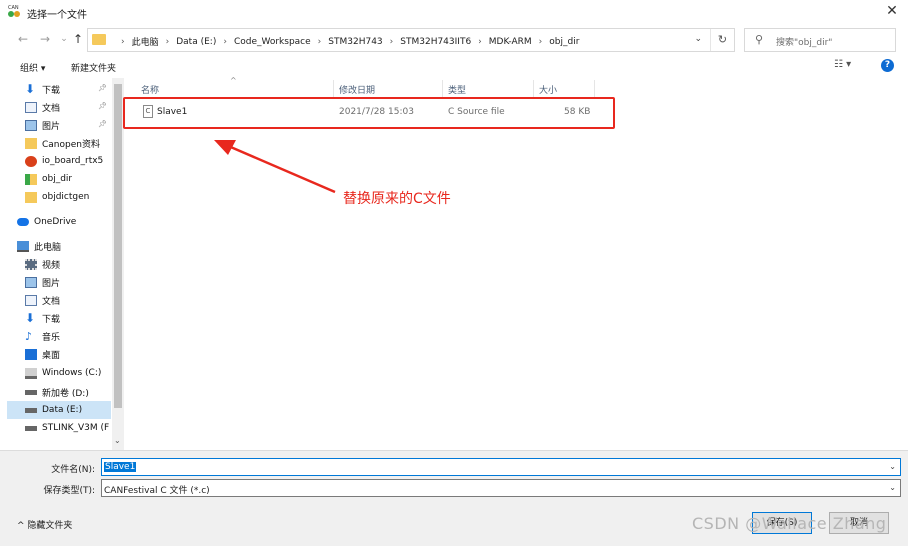 The height and width of the screenshot is (546, 908). I want to click on hide-folders-button: ^ 隐藏文件夹, so click(44, 524).